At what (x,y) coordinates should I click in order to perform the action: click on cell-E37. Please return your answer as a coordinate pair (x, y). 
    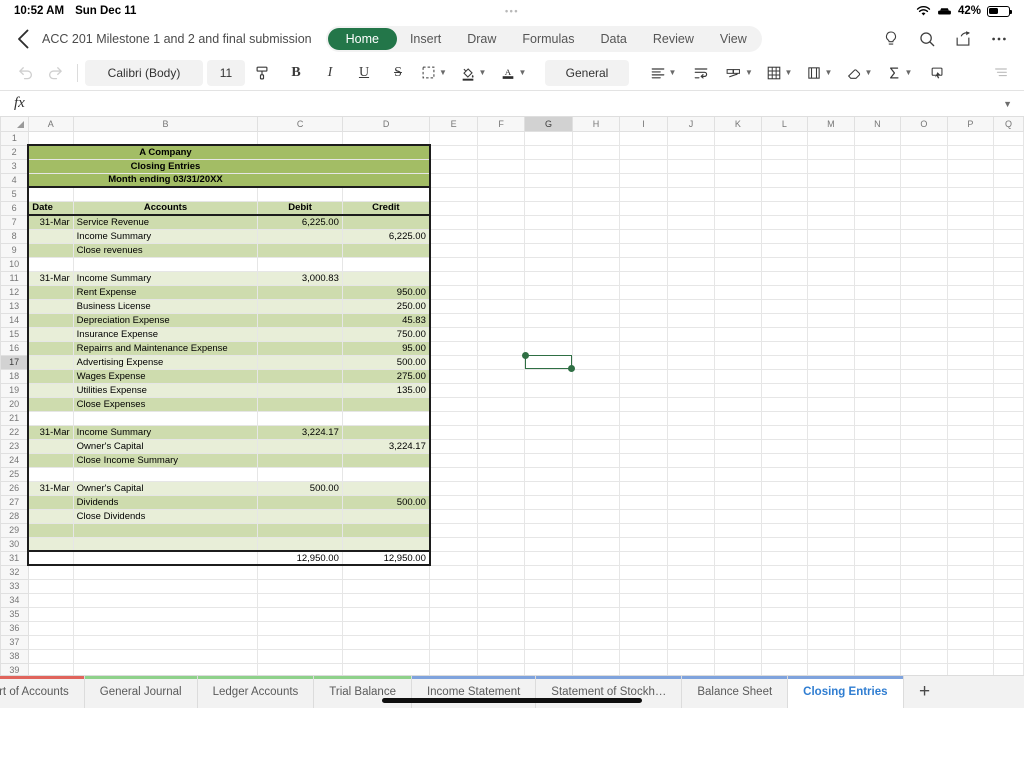
    Looking at the image, I should click on (453, 642).